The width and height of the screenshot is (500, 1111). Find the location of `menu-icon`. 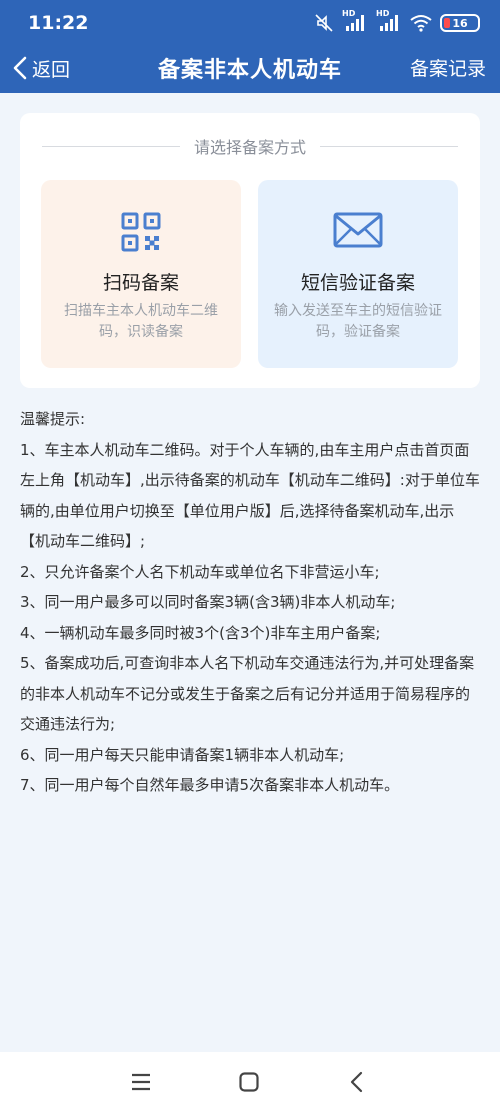

menu-icon is located at coordinates (141, 1082).